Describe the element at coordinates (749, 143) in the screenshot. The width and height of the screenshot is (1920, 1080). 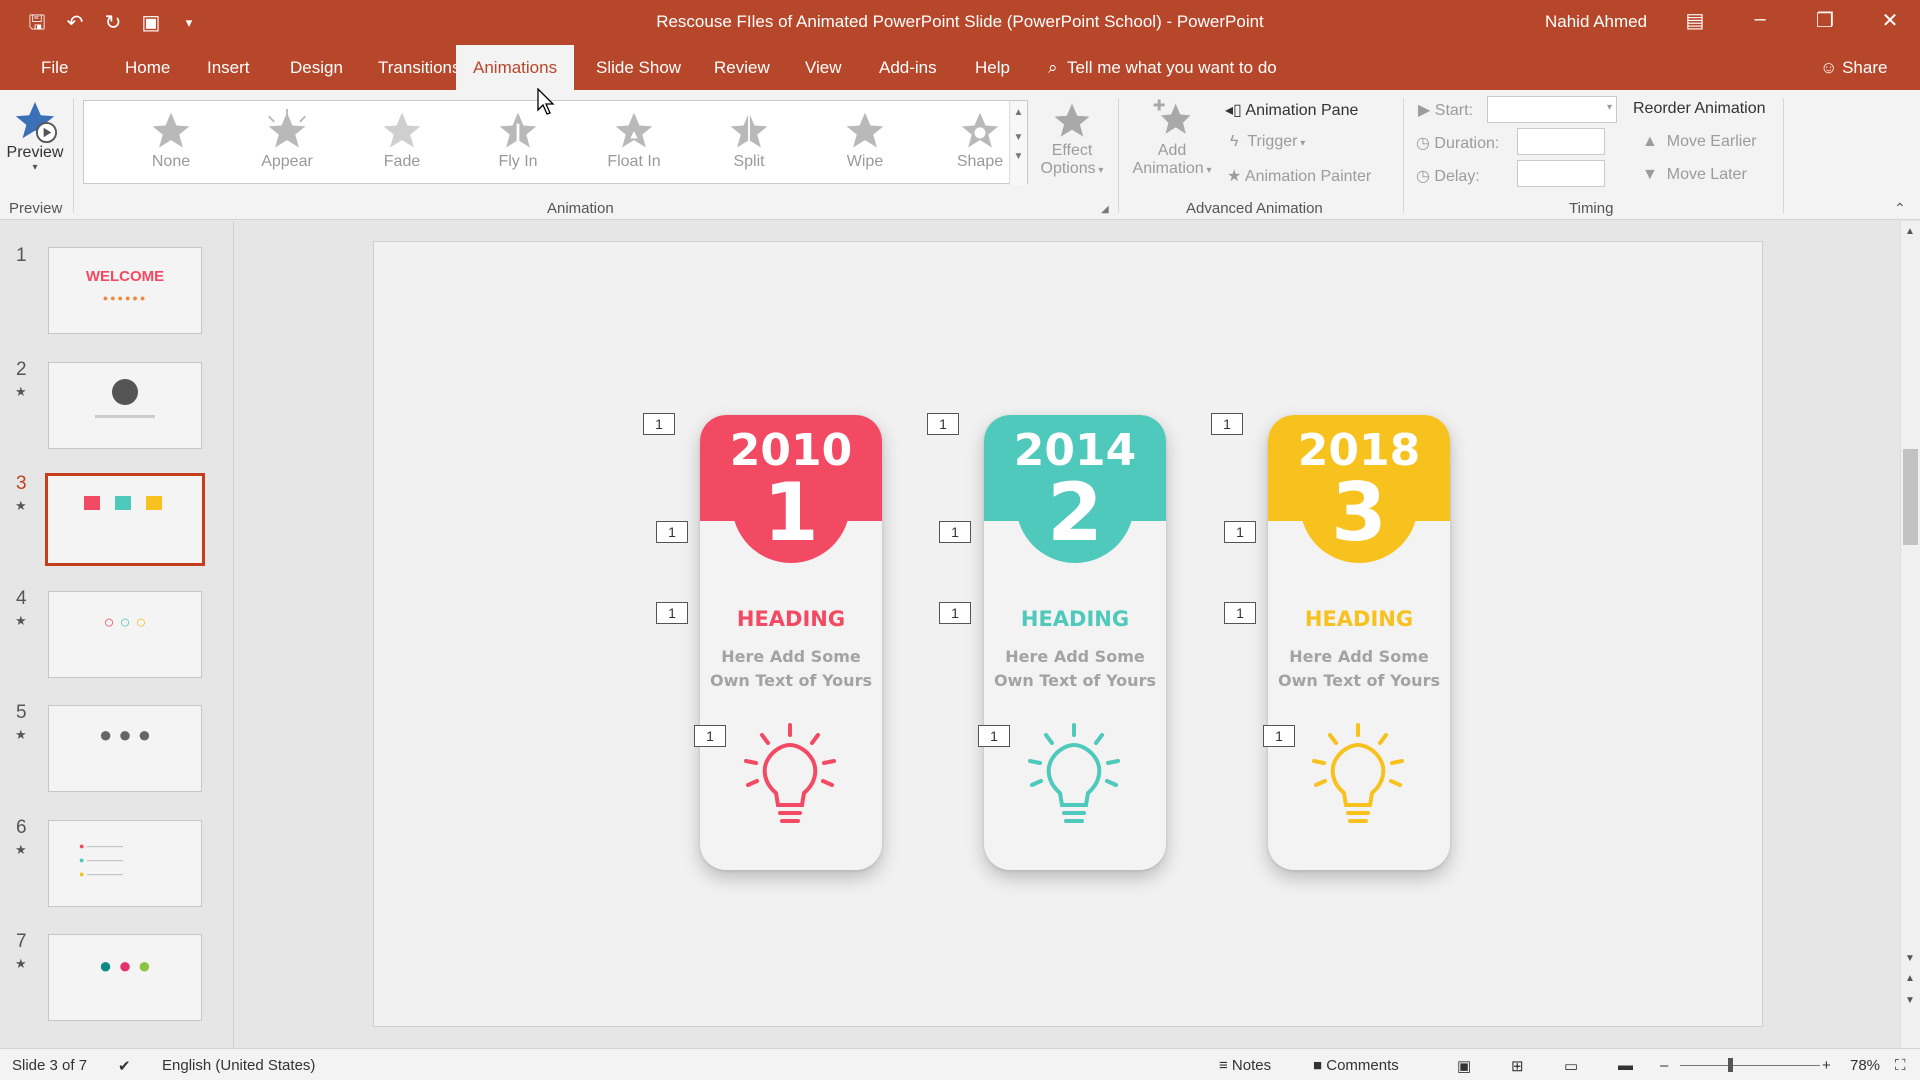
I see `animation-split: Split` at that location.